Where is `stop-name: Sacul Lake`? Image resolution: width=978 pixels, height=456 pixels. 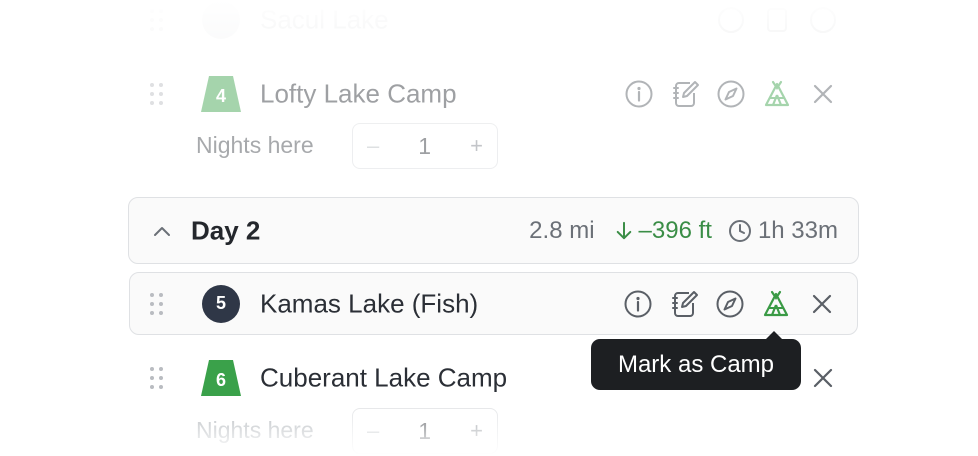 stop-name: Sacul Lake is located at coordinates (324, 19).